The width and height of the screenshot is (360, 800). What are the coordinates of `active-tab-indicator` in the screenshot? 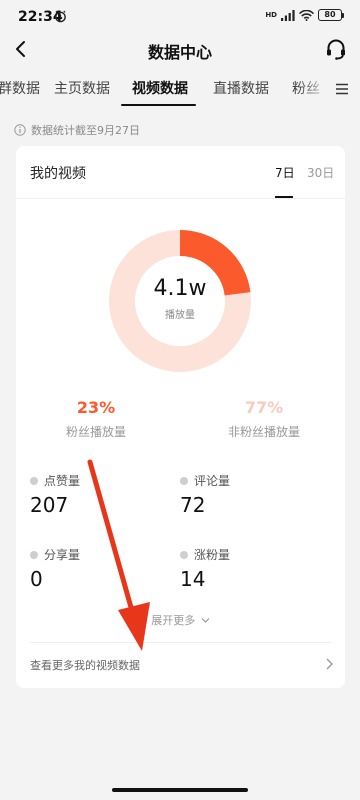 It's located at (158, 105).